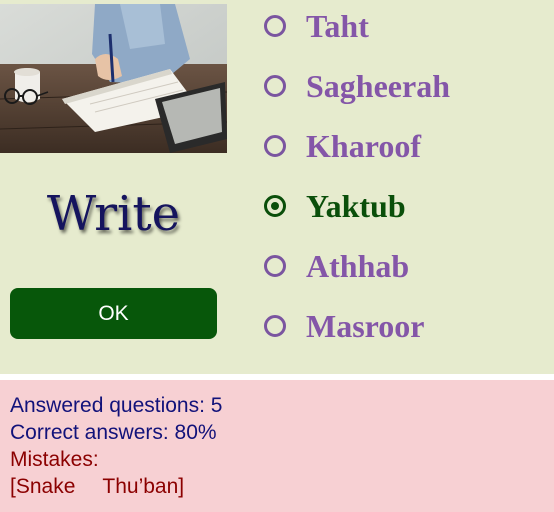 The width and height of the screenshot is (554, 512). What do you see at coordinates (140, 486) in the screenshot?
I see `mistake-item: Thu’ban` at bounding box center [140, 486].